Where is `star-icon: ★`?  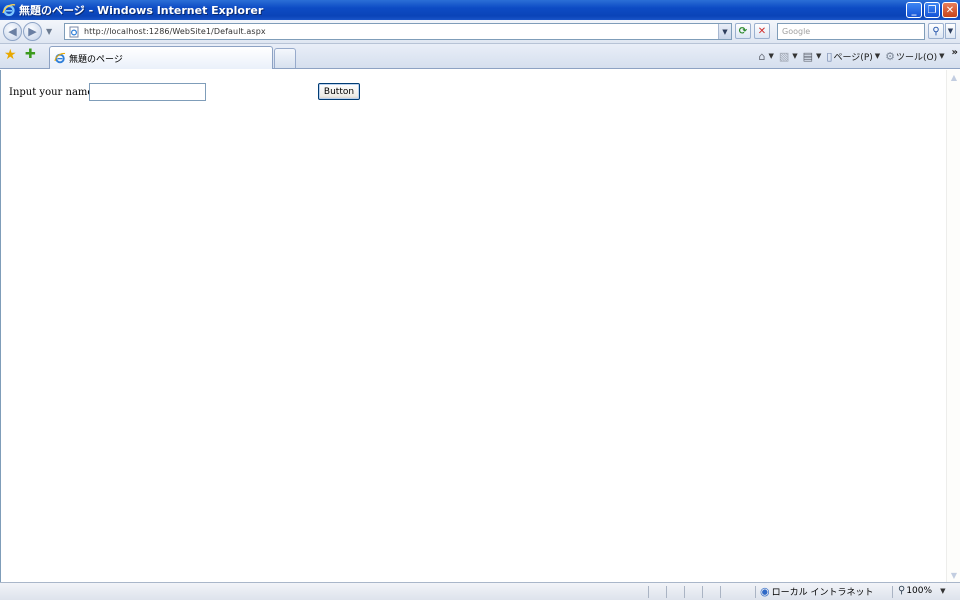 star-icon: ★ is located at coordinates (10, 55).